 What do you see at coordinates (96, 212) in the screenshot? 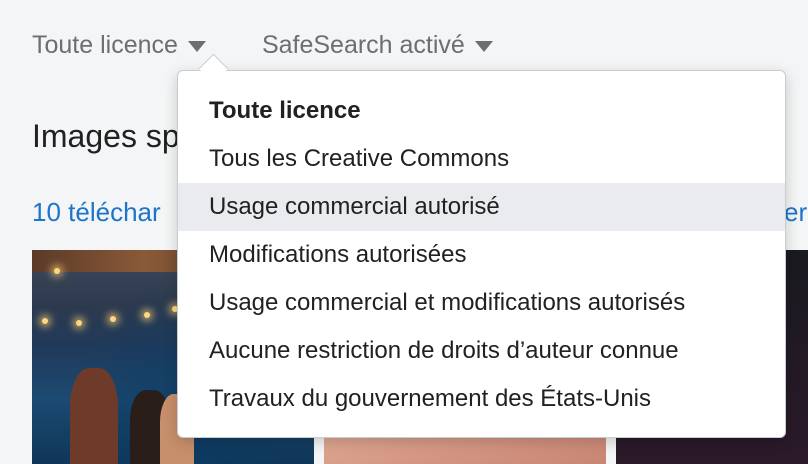
I see `downloads-link: 10 téléchar` at bounding box center [96, 212].